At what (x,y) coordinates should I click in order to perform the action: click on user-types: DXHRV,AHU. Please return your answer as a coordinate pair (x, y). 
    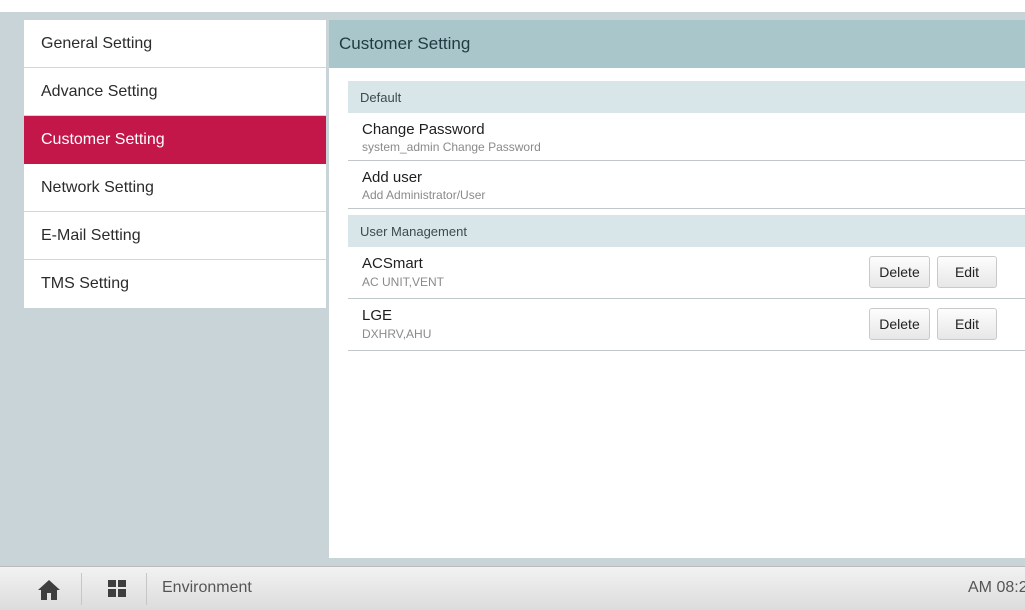
    Looking at the image, I should click on (397, 334).